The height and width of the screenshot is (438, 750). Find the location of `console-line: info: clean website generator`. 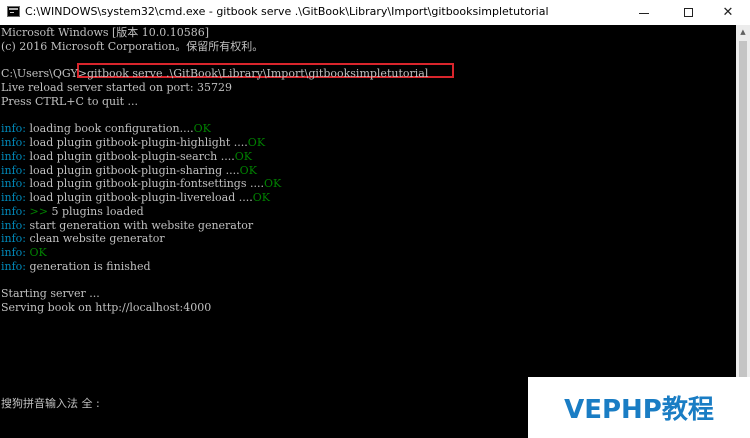

console-line: info: clean website generator is located at coordinates (83, 239).